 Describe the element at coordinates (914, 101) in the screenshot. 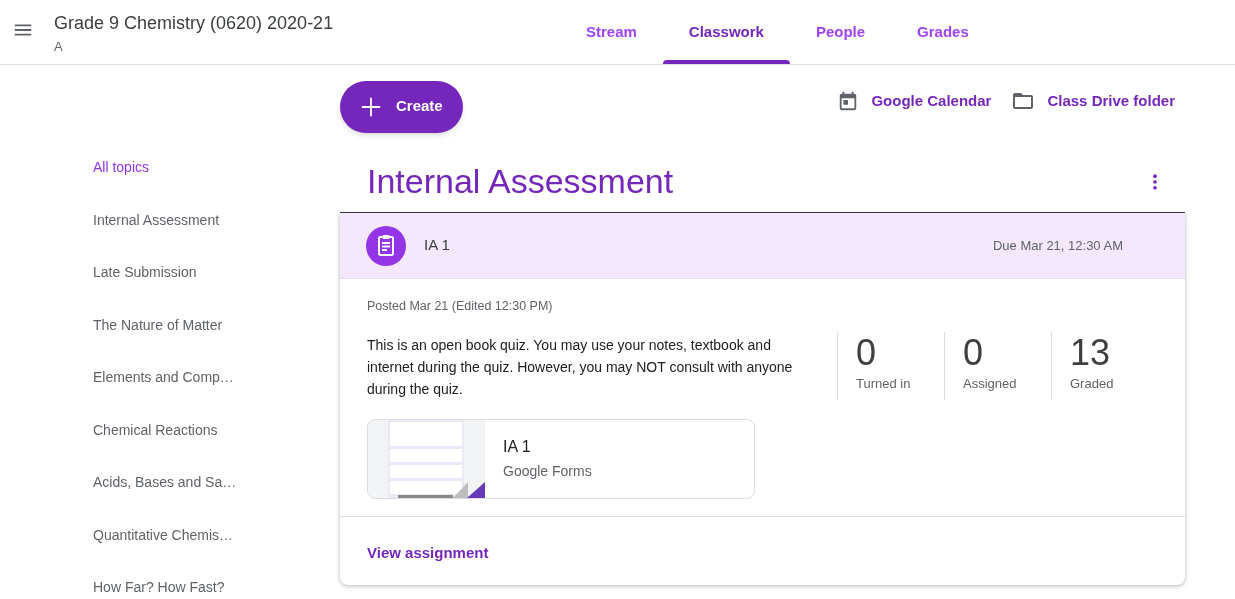

I see `calendar-link: Google Calendar` at that location.